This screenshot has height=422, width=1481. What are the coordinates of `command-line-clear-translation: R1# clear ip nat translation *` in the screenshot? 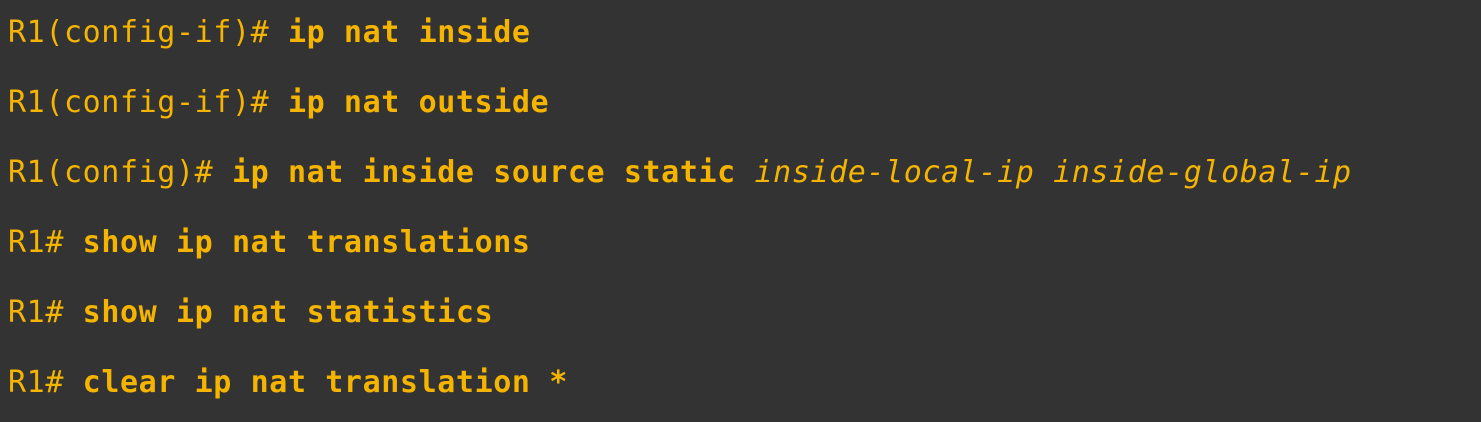 It's located at (288, 383).